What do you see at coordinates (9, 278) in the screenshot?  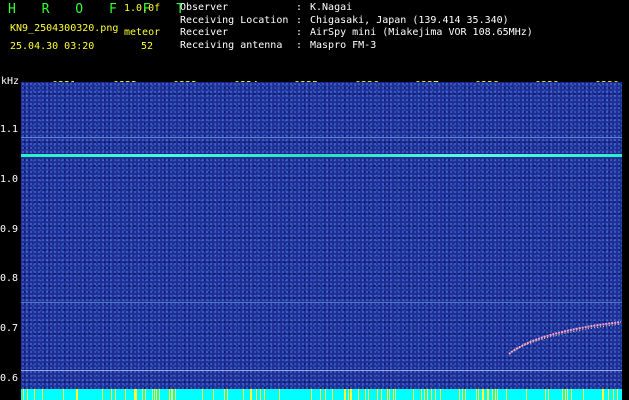 I see `freq-tick-label: 0.8` at bounding box center [9, 278].